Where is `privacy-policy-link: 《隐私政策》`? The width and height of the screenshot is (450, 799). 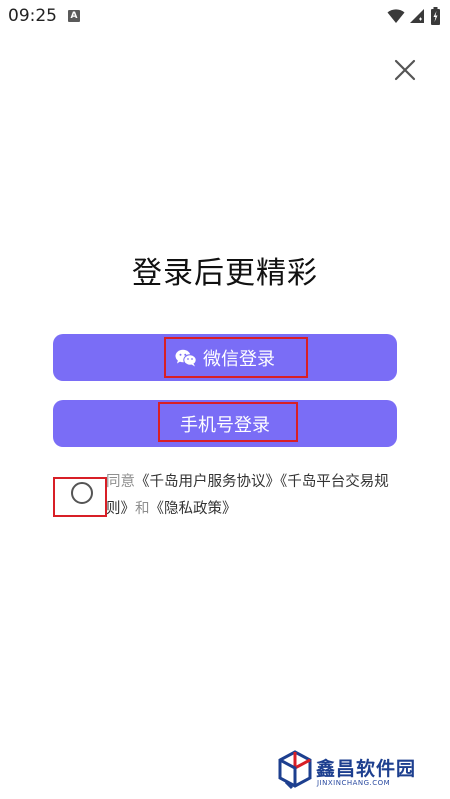
privacy-policy-link: 《隐私政策》 is located at coordinates (193, 509).